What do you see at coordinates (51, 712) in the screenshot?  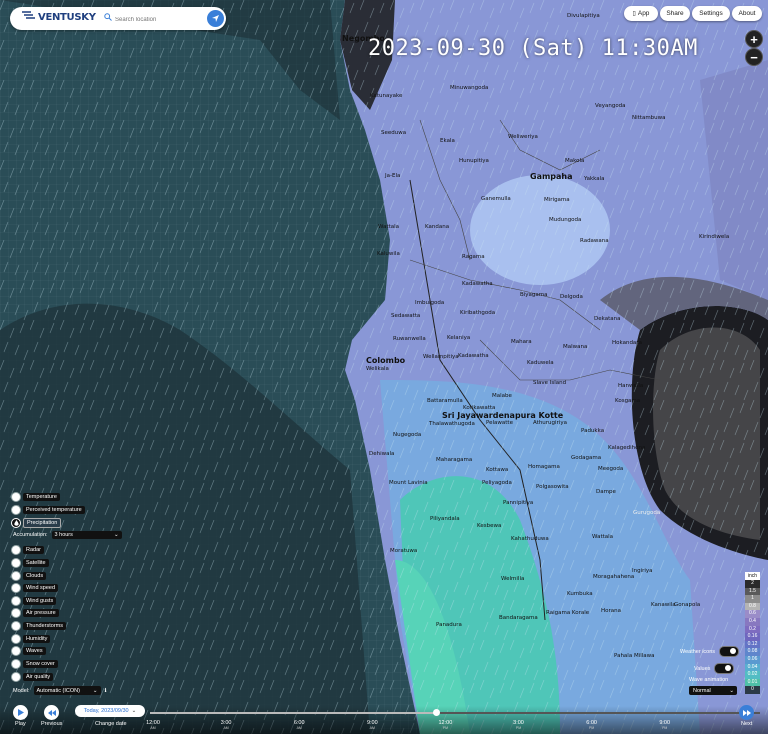 I see `previous-button` at bounding box center [51, 712].